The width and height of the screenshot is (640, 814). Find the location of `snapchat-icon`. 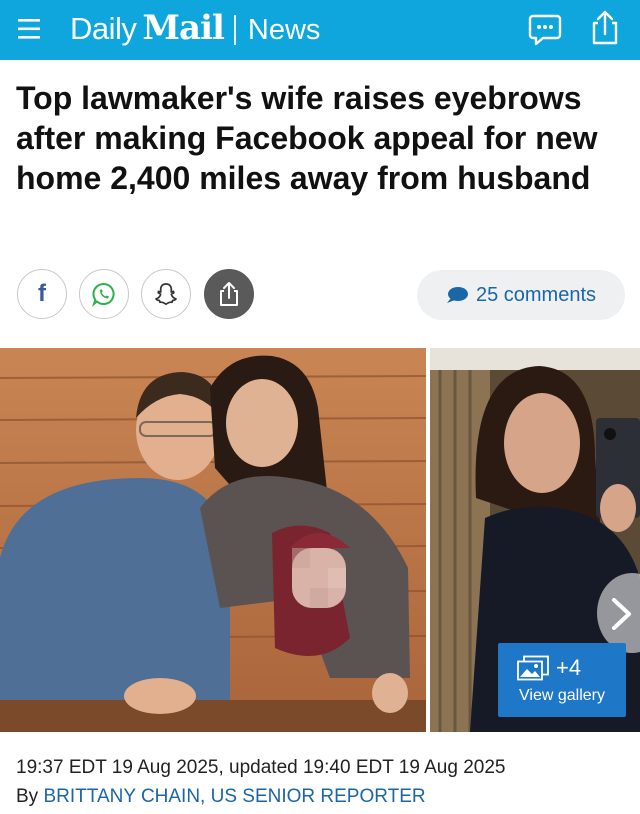

snapchat-icon is located at coordinates (166, 294).